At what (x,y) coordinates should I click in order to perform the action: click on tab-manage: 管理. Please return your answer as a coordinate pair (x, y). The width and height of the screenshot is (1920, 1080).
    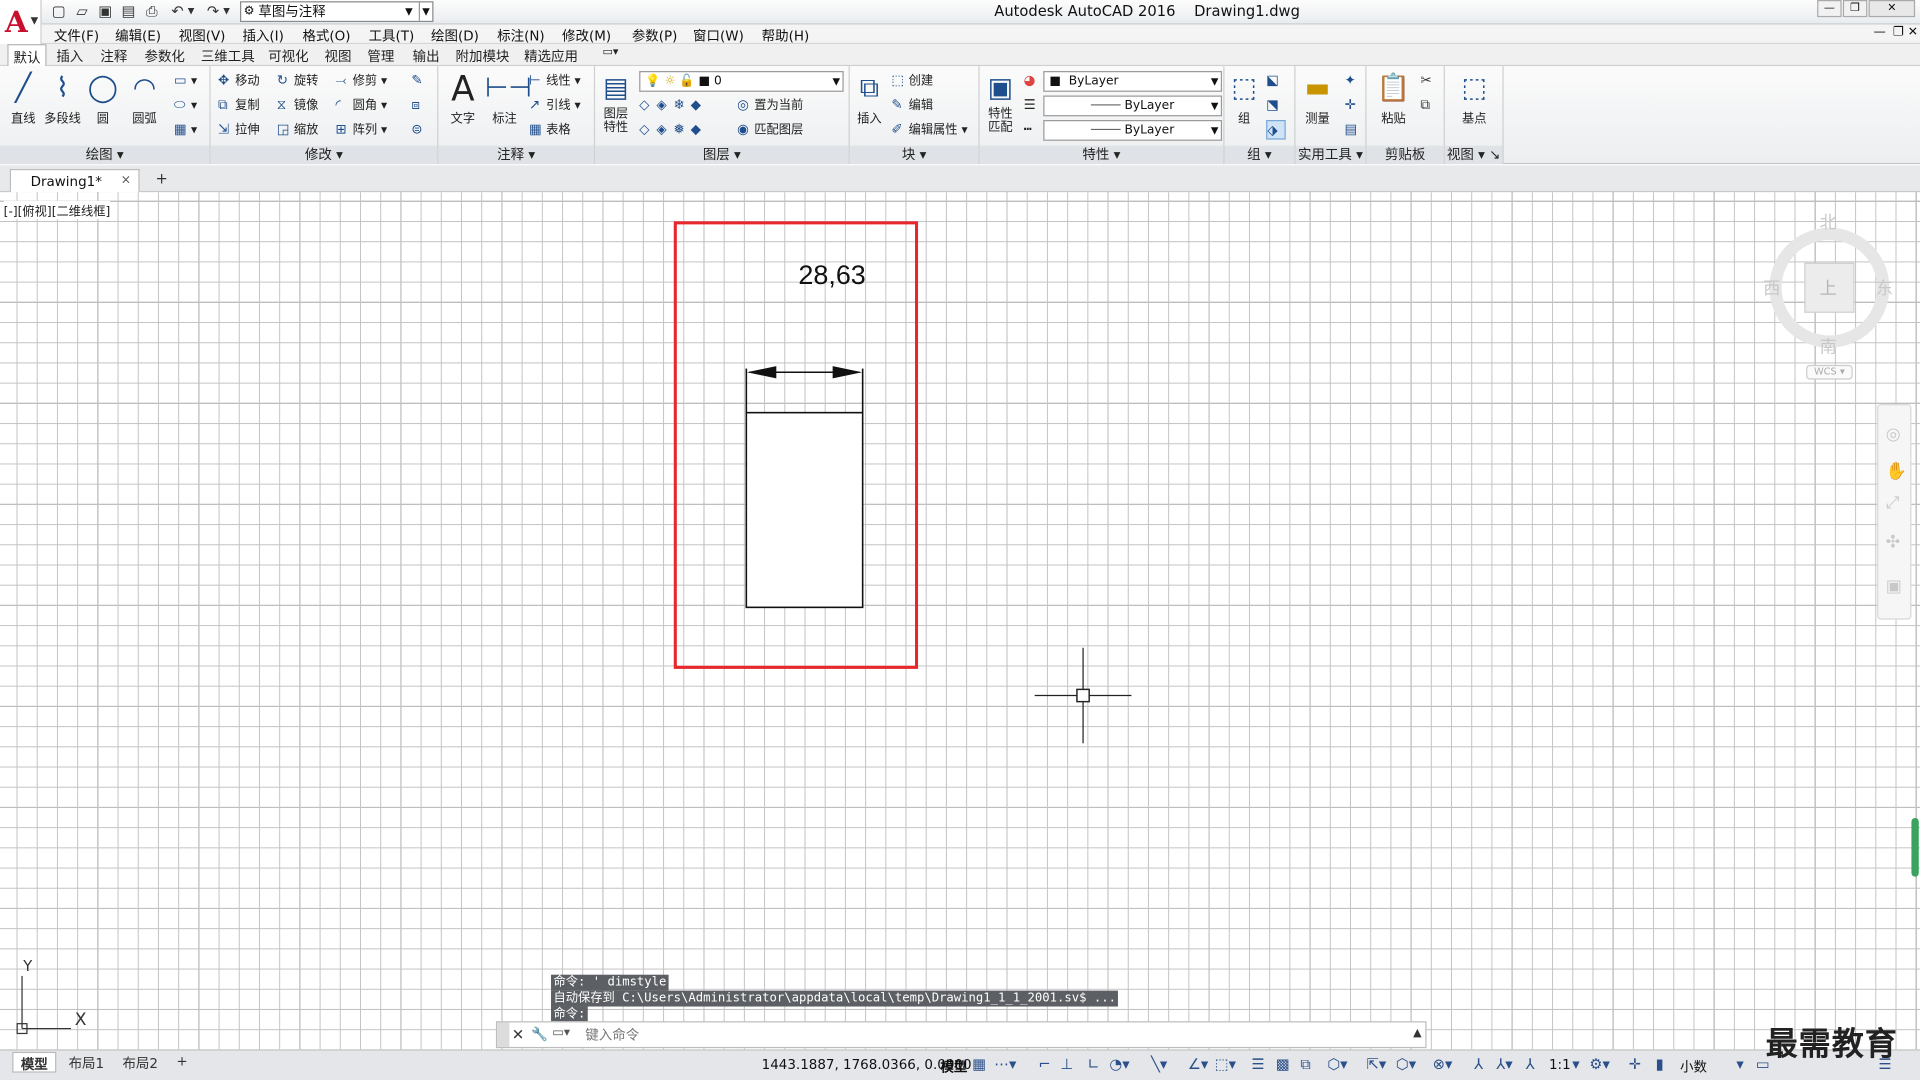
    Looking at the image, I should click on (380, 57).